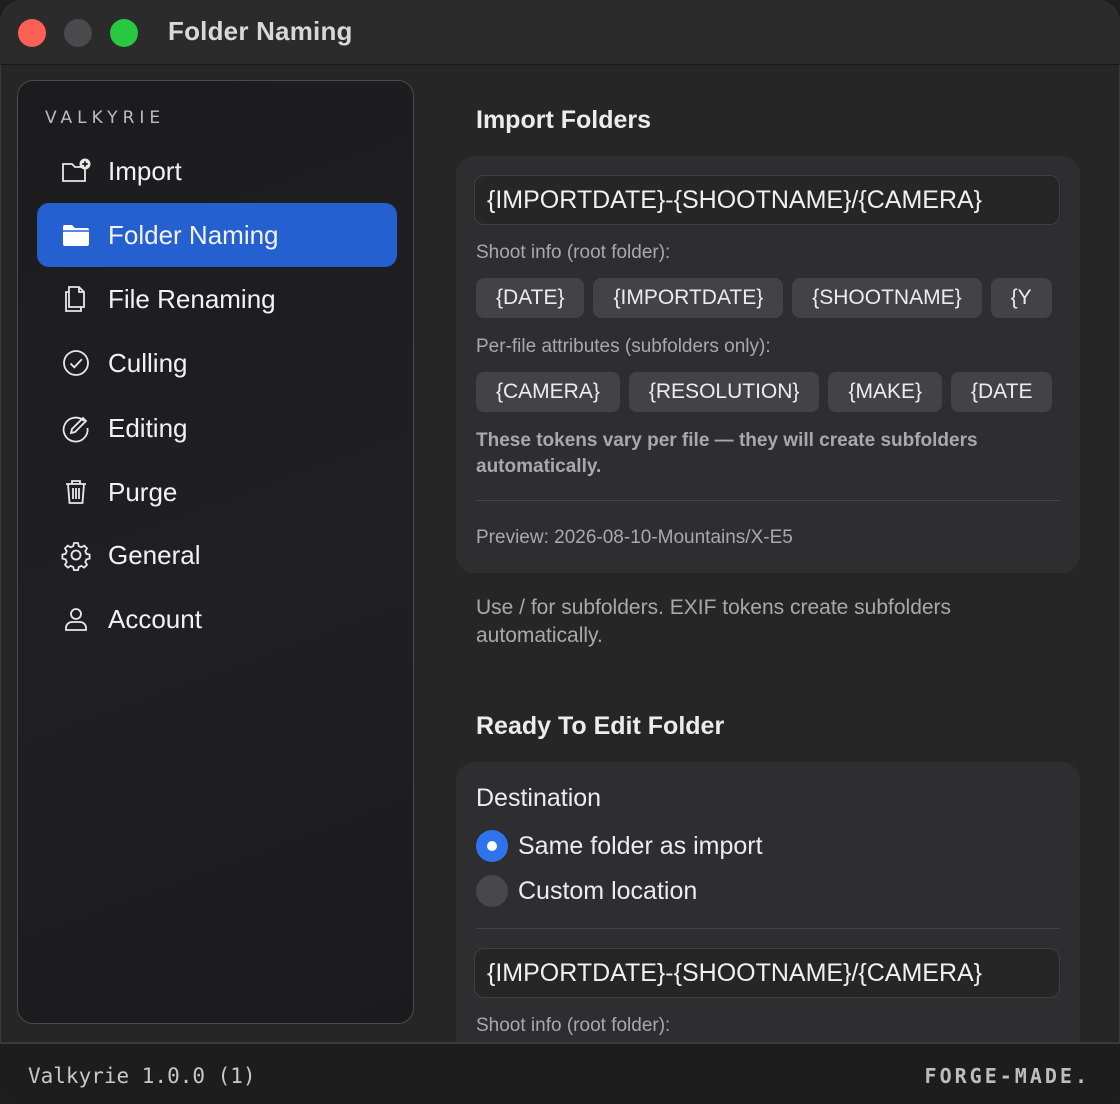 This screenshot has height=1104, width=1120. What do you see at coordinates (492, 846) in the screenshot?
I see `radio-selected-icon` at bounding box center [492, 846].